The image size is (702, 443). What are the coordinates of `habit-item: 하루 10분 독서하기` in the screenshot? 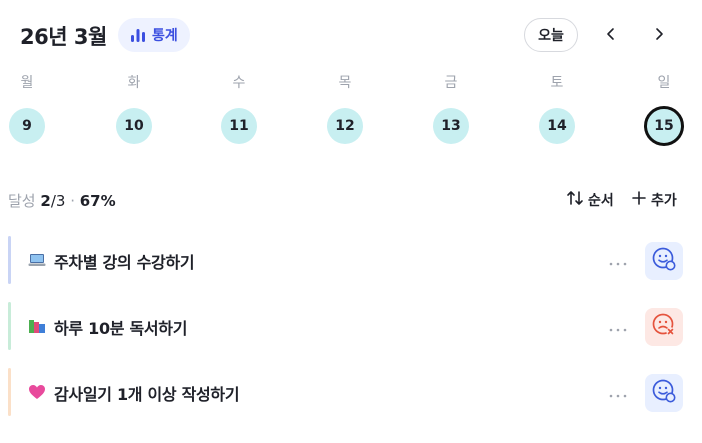 It's located at (355, 326).